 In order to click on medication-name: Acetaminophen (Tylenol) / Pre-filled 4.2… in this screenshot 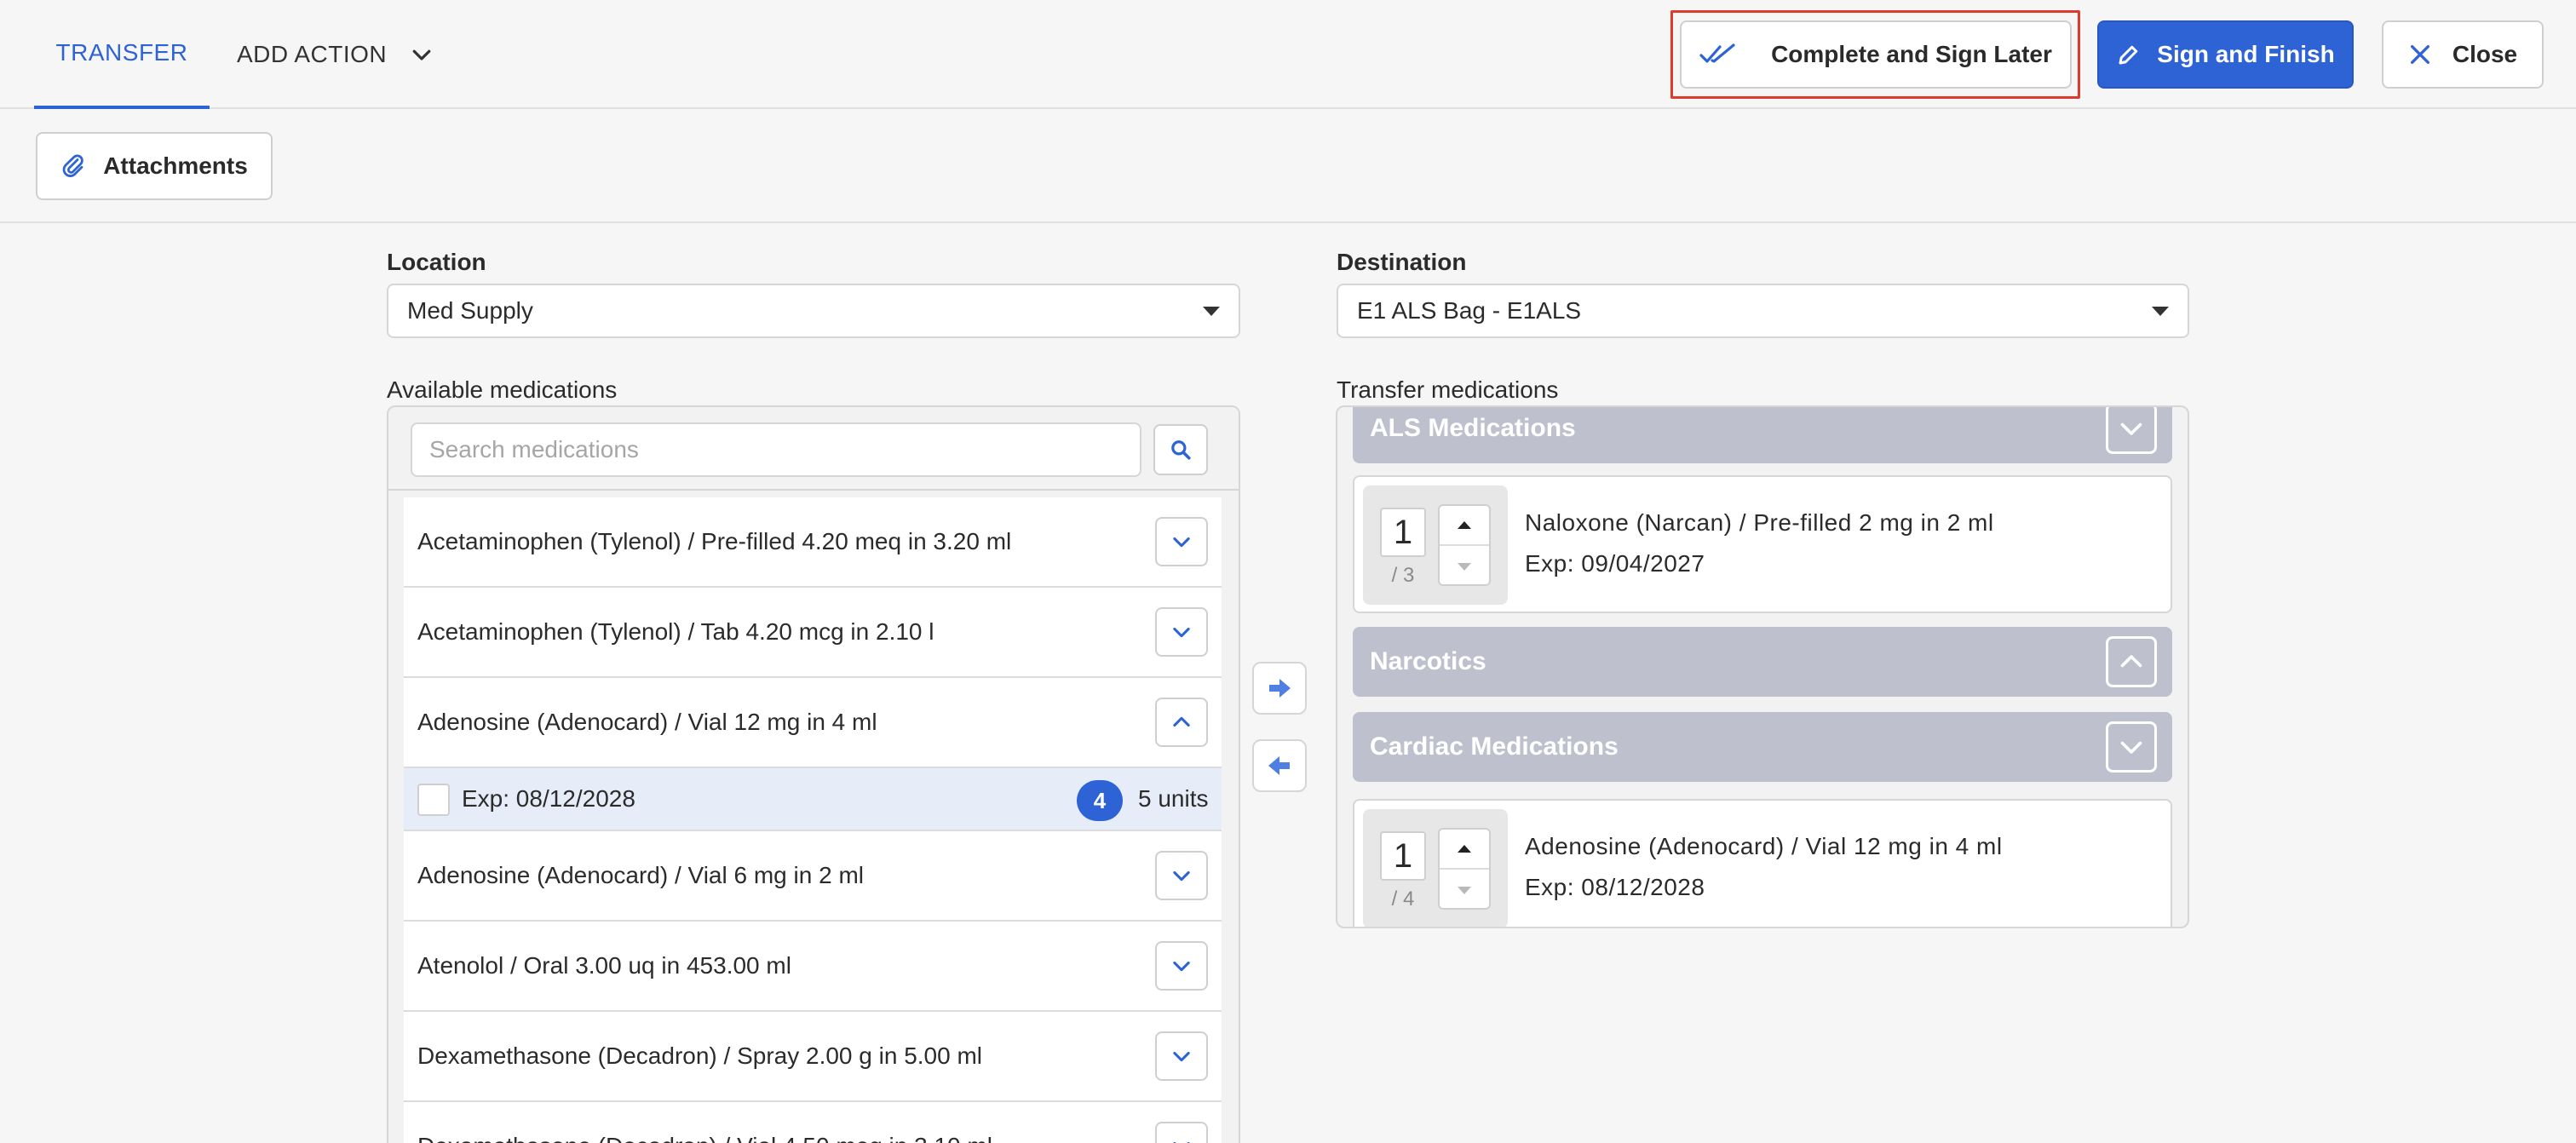, I will do `click(715, 541)`.